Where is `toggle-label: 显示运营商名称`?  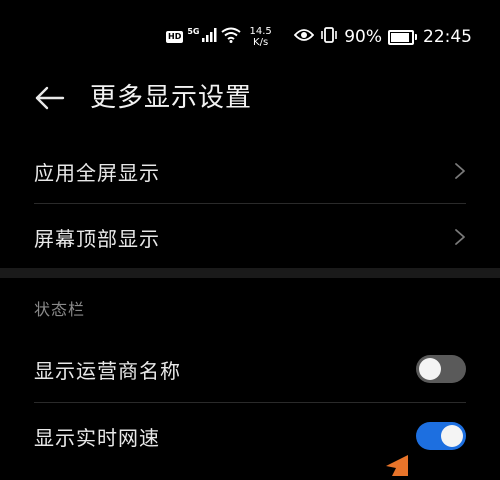 toggle-label: 显示运营商名称 is located at coordinates (107, 370).